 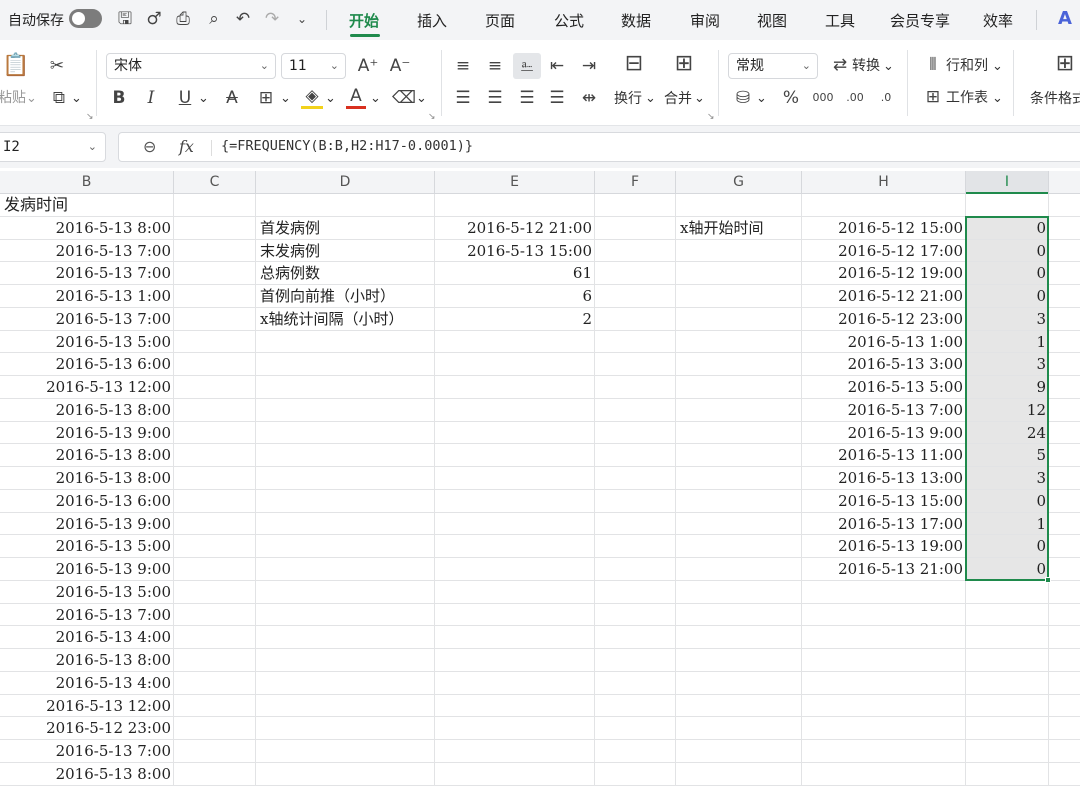 I want to click on cell-J6, so click(x=1064, y=319).